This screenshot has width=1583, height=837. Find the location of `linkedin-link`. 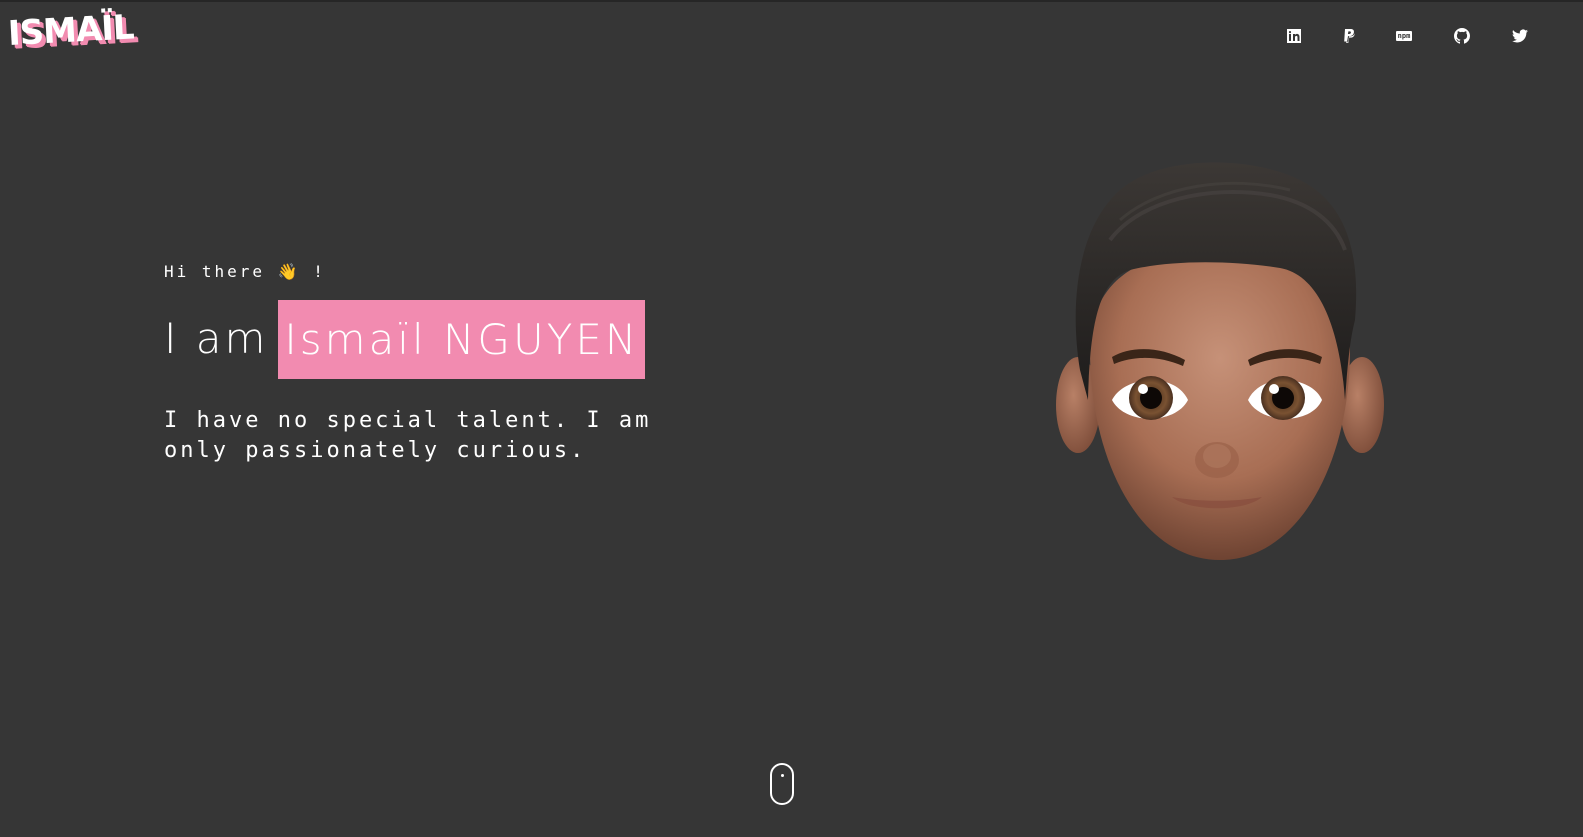

linkedin-link is located at coordinates (1294, 36).